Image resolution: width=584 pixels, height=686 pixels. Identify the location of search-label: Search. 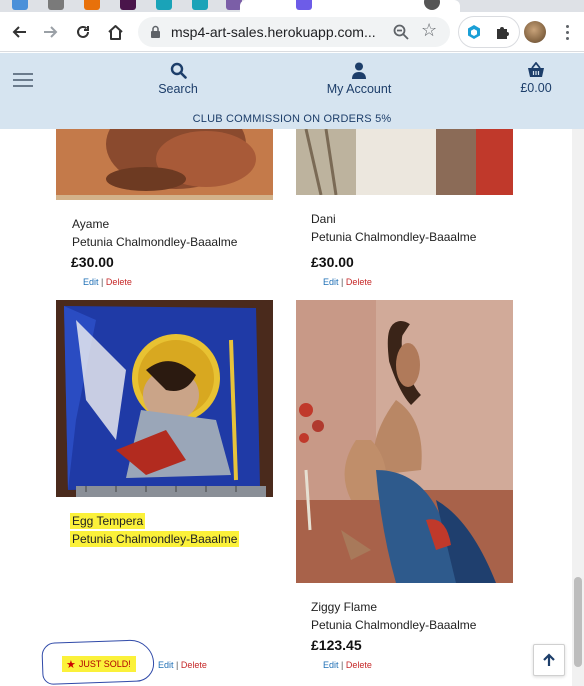
(178, 89).